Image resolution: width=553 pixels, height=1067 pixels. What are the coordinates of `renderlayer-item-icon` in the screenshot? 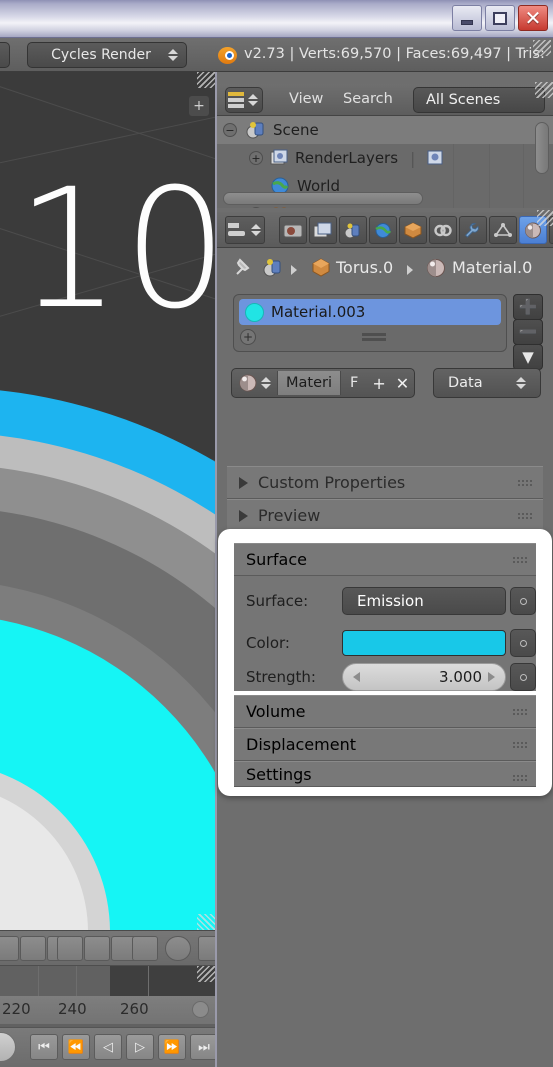 It's located at (437, 158).